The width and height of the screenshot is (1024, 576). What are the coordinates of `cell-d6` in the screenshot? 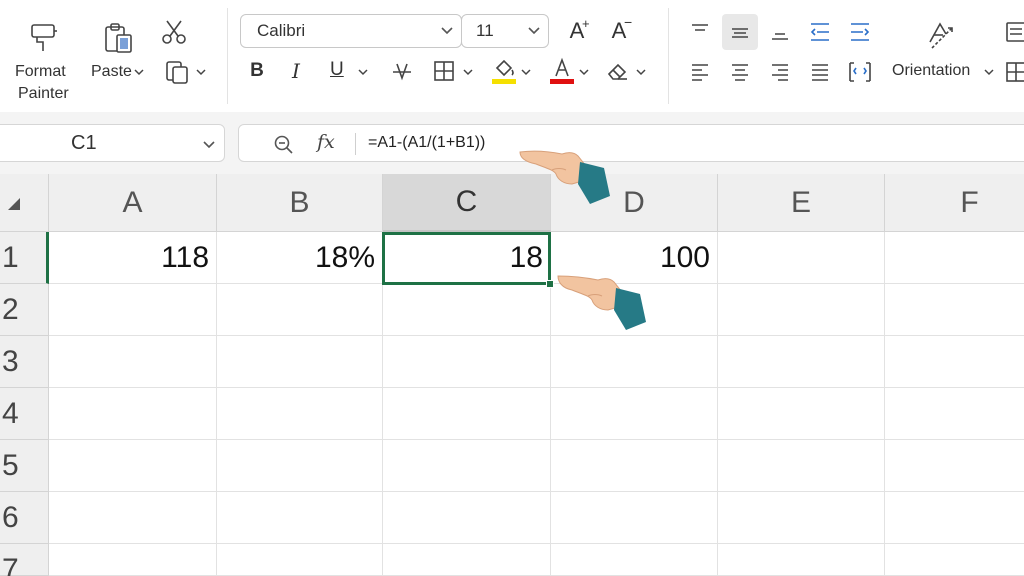 It's located at (634, 518).